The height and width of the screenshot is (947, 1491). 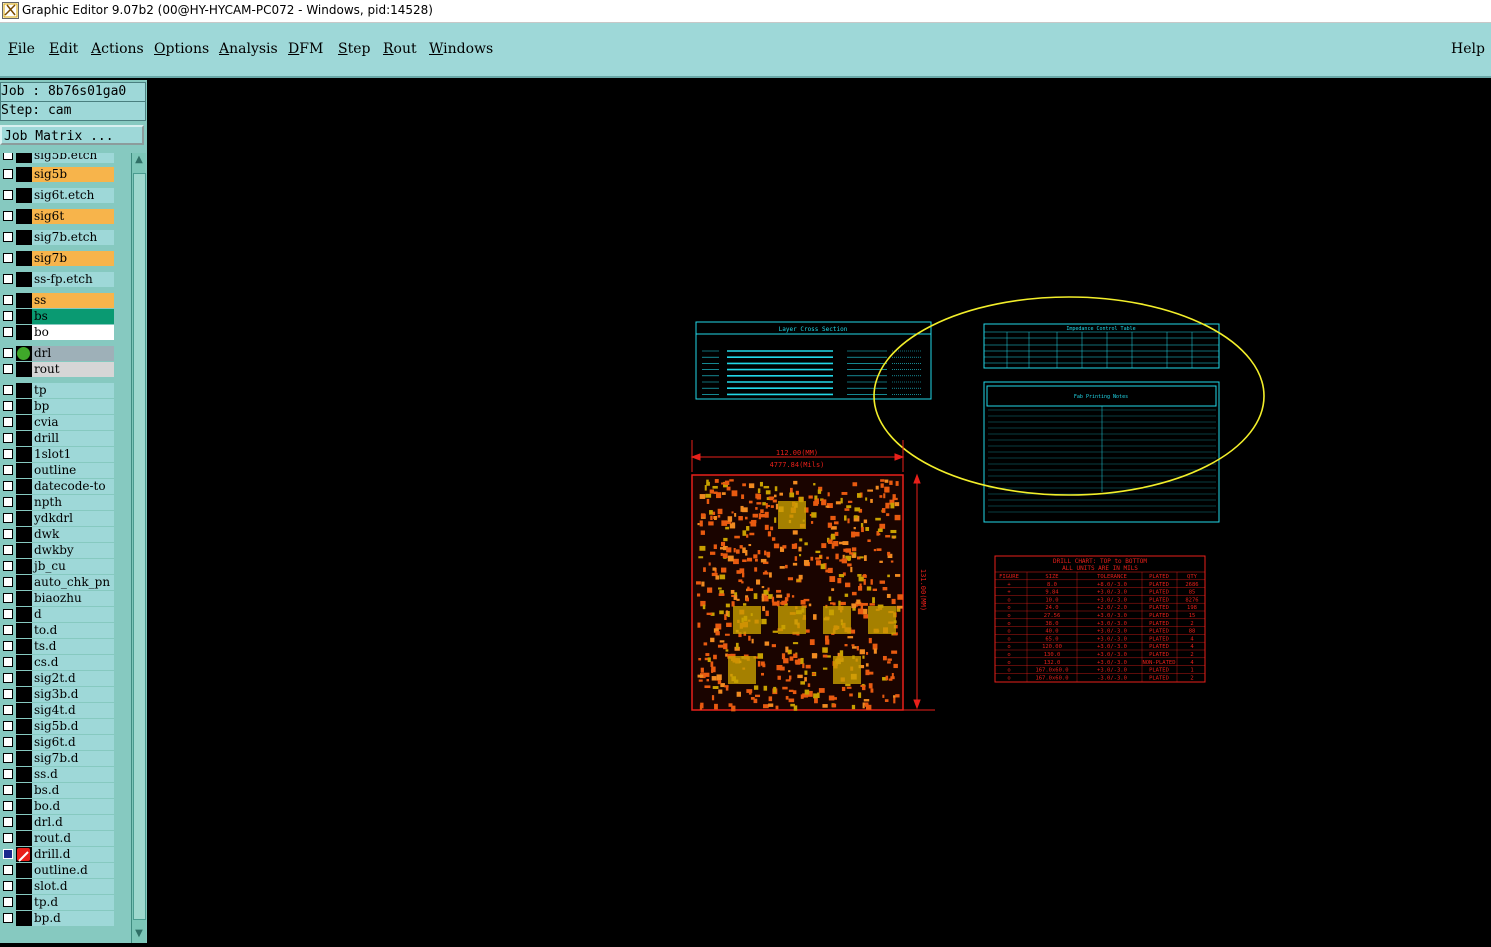 I want to click on layer-name: sig5b.etch, so click(x=73, y=158).